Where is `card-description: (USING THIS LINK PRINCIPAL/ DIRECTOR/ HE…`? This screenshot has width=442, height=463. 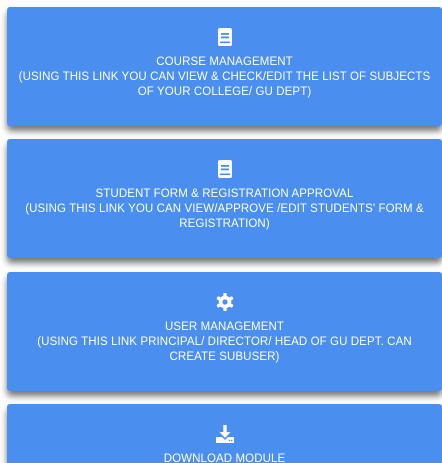
card-description: (USING THIS LINK PRINCIPAL/ DIRECTOR/ HE… is located at coordinates (224, 349).